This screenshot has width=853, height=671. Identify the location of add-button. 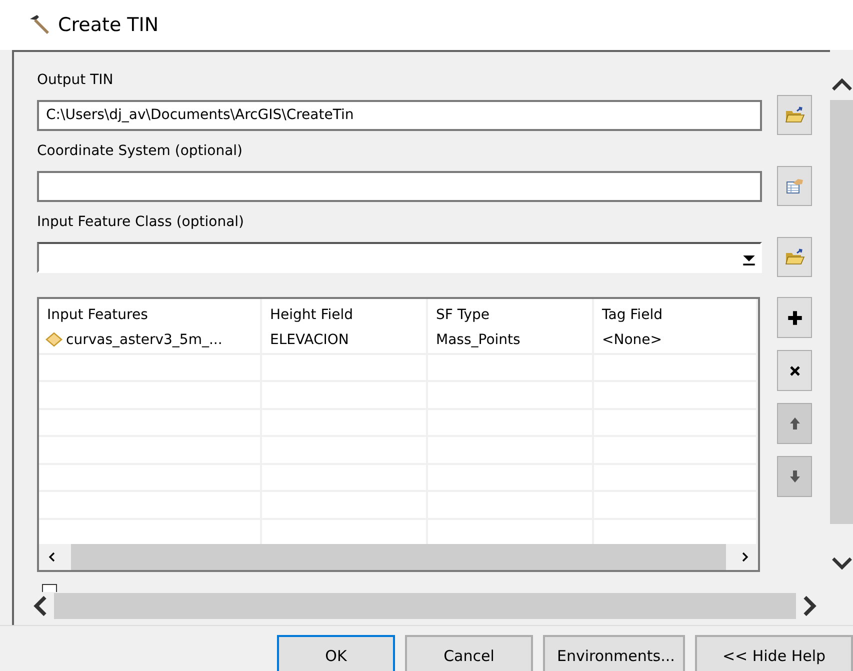
(794, 317).